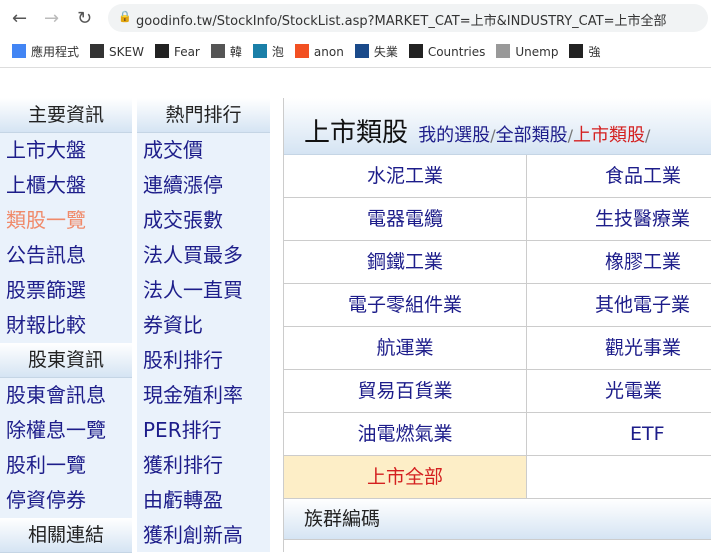 The image size is (711, 553). What do you see at coordinates (415, 51) in the screenshot?
I see `te-icon` at bounding box center [415, 51].